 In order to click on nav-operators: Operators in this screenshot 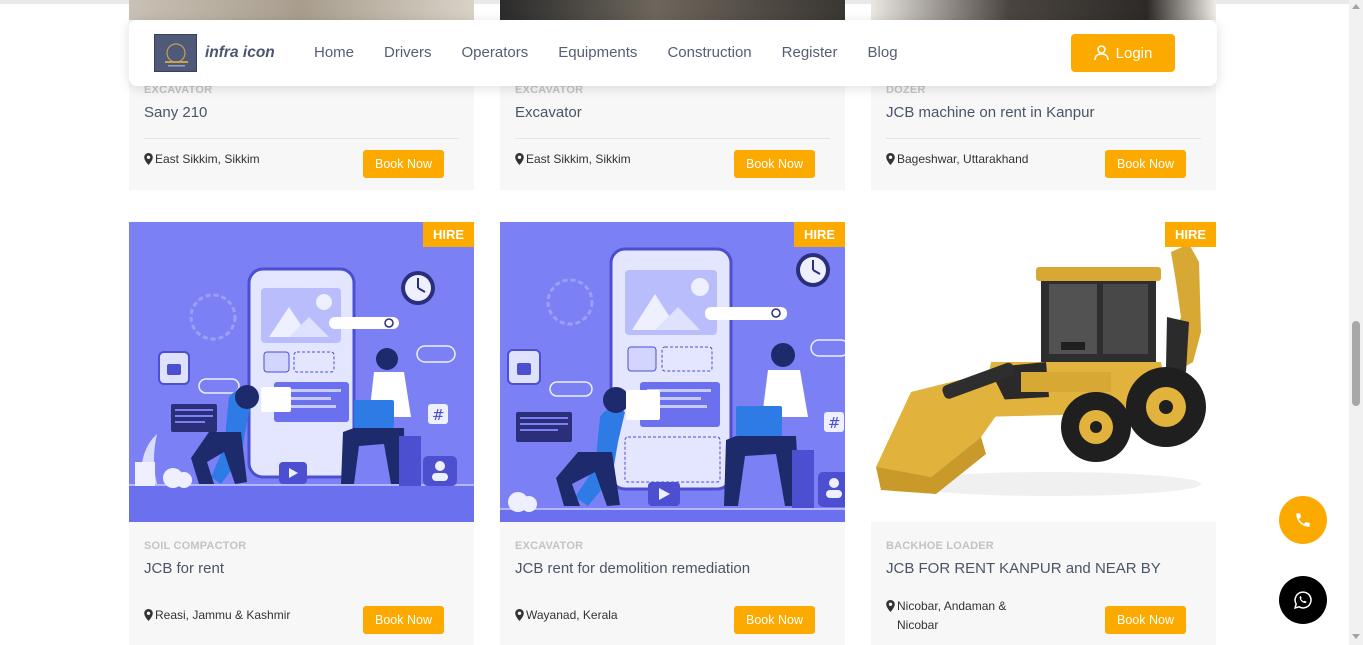, I will do `click(495, 52)`.